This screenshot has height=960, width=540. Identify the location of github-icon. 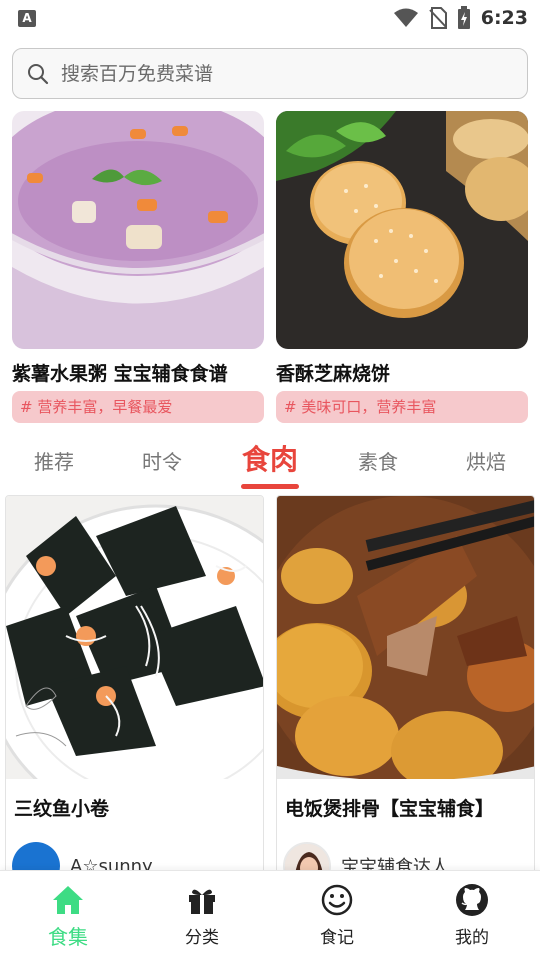
(472, 900).